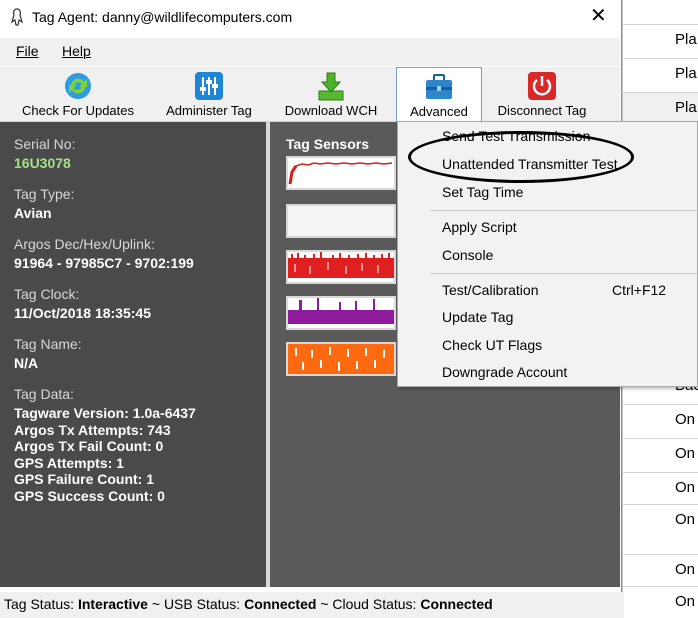  I want to click on tag-status-value: Interactive, so click(112, 604).